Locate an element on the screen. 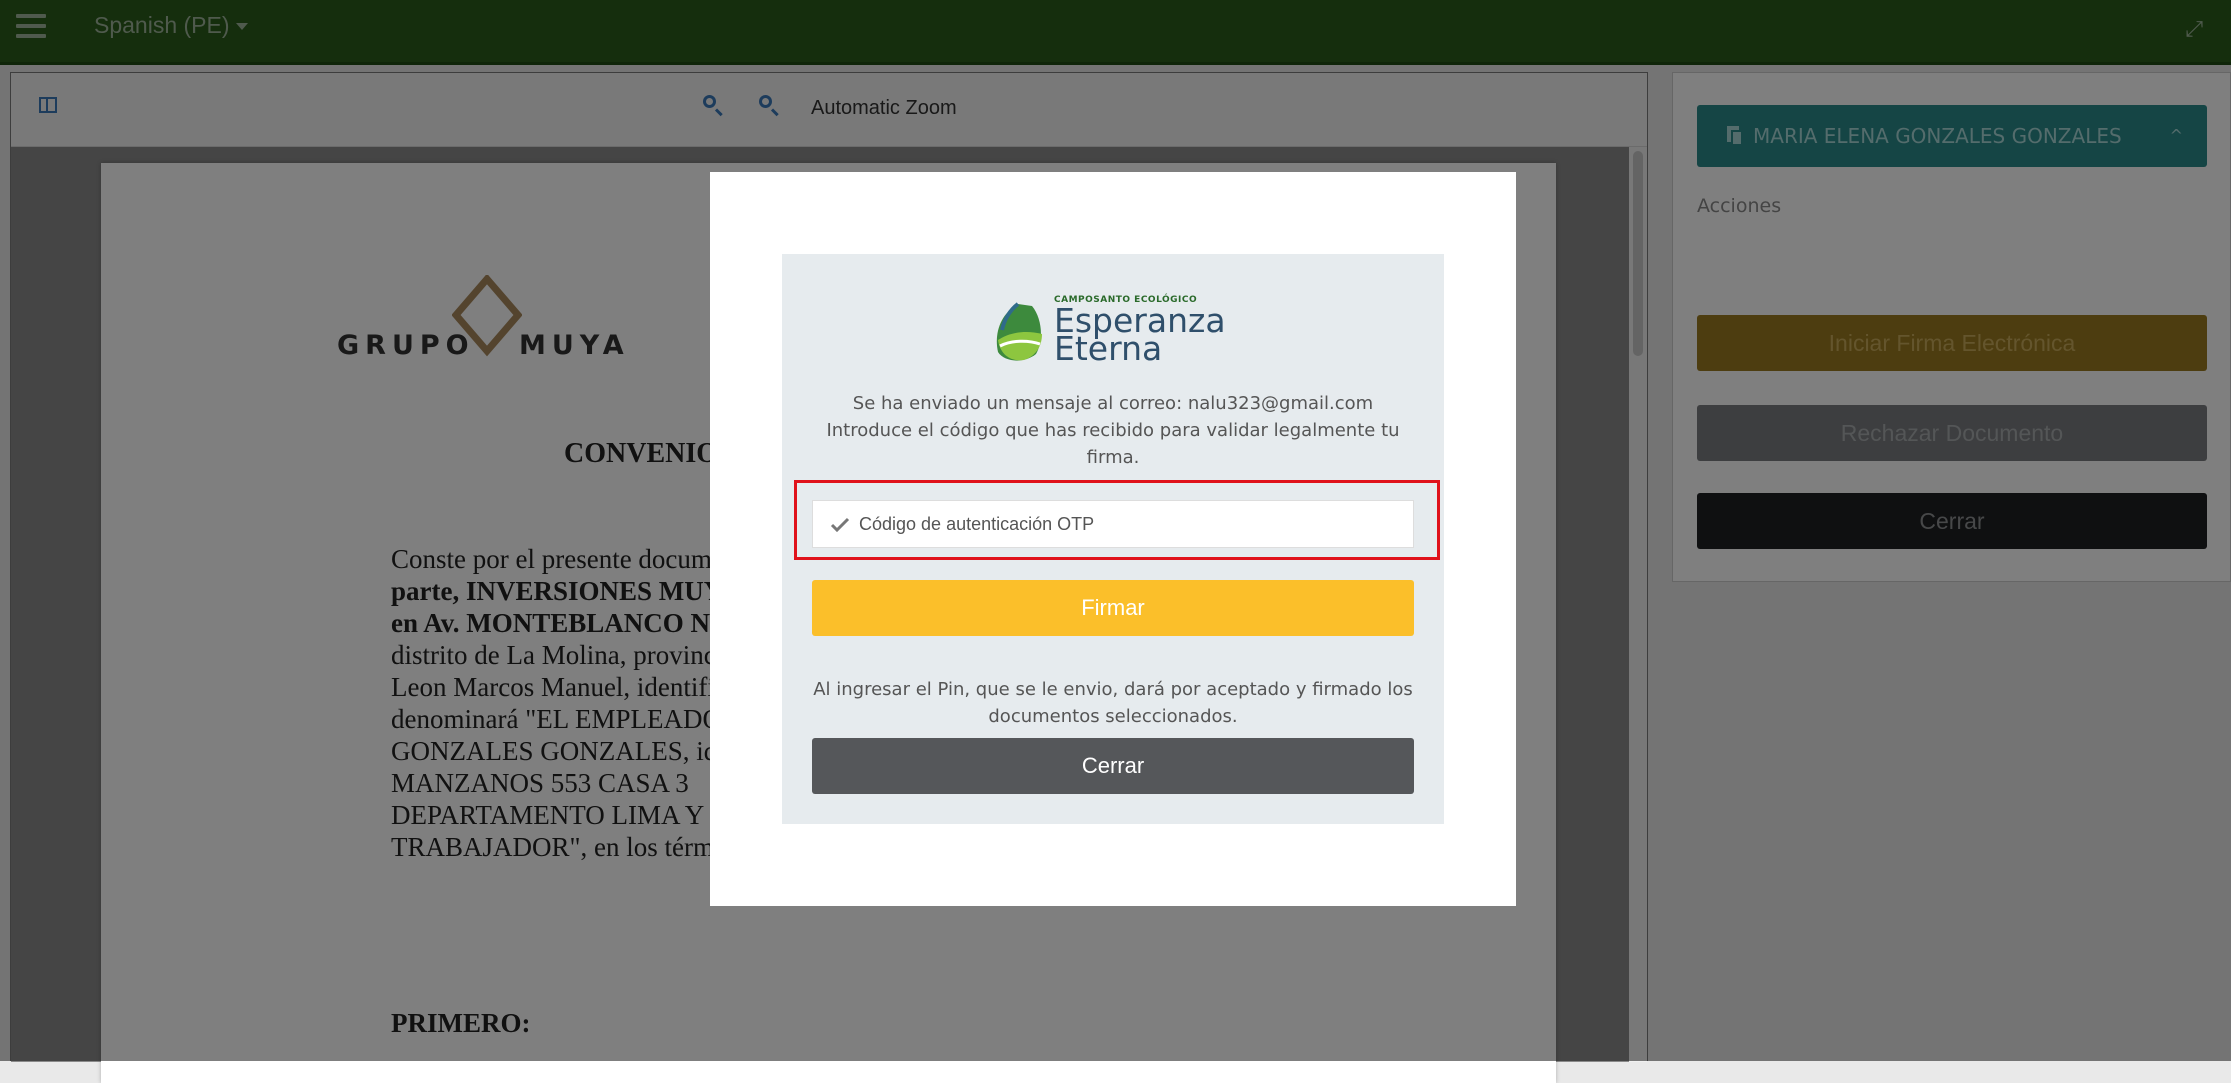 This screenshot has width=2231, height=1083. otp-code-input is located at coordinates (1113, 524).